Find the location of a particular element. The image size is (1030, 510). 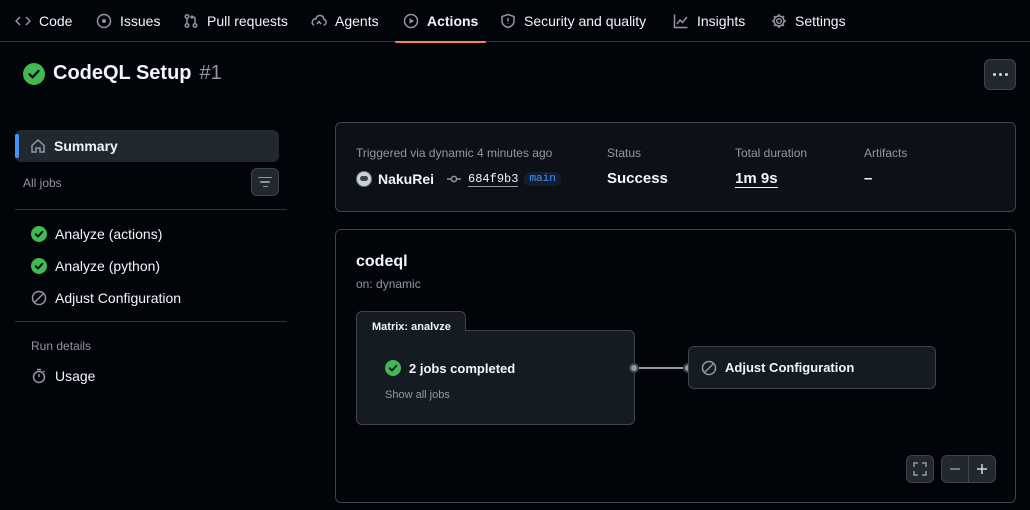

plus-icon is located at coordinates (982, 469).